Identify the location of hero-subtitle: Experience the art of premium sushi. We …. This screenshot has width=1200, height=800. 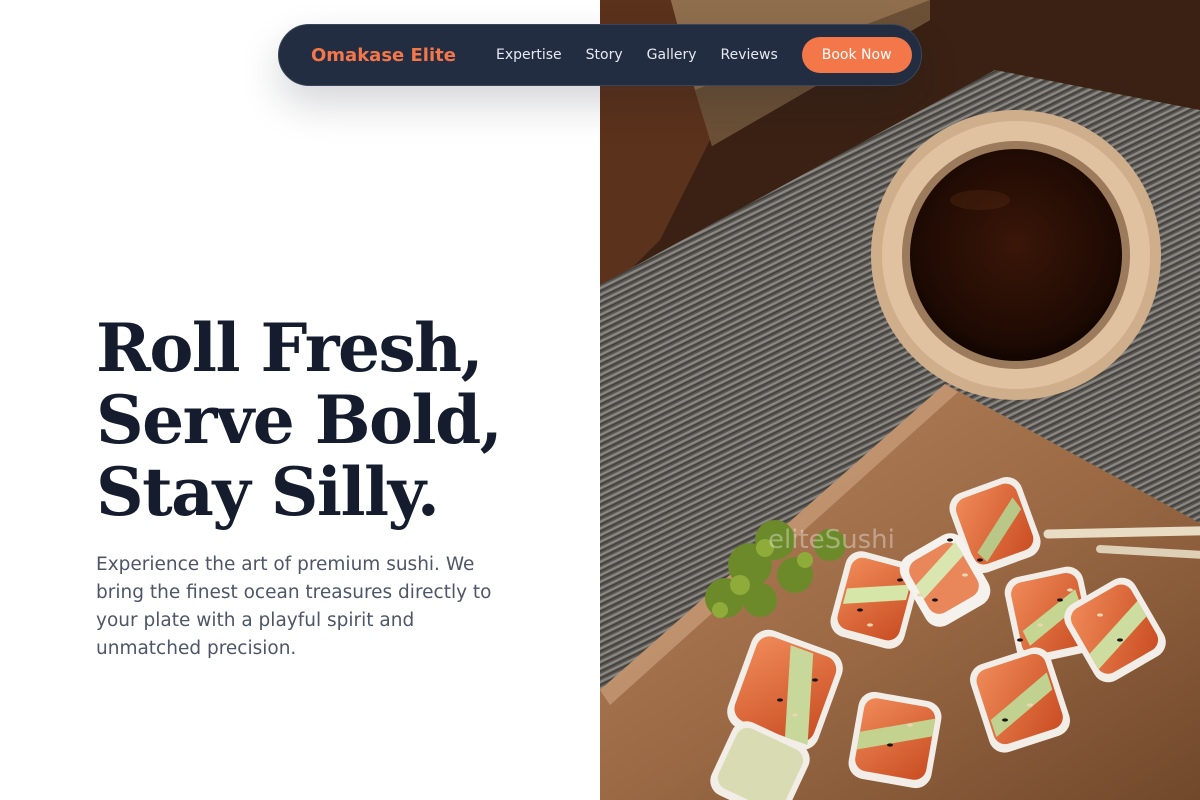
(294, 606).